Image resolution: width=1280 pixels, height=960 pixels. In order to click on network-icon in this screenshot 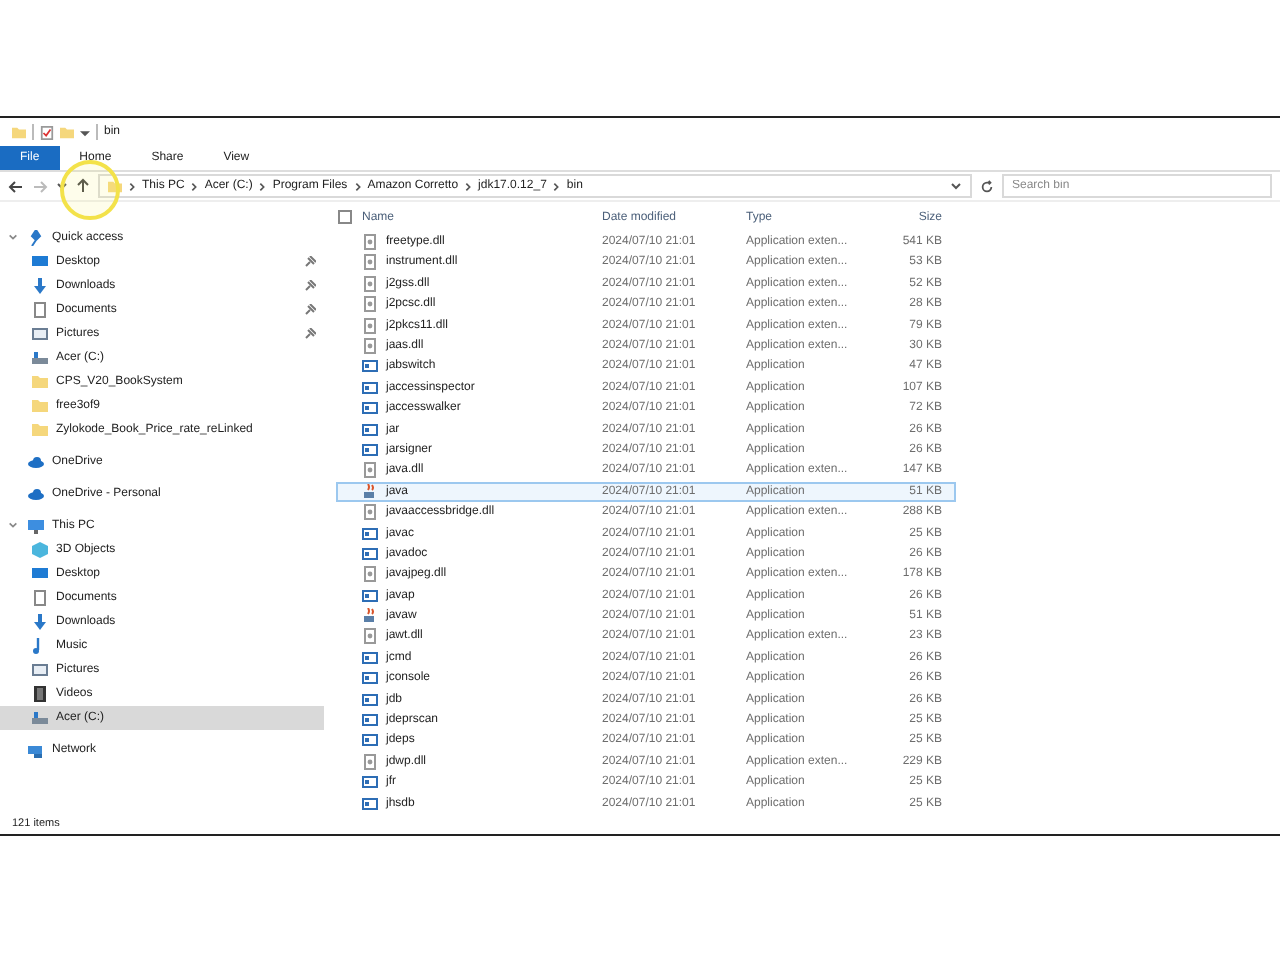, I will do `click(36, 750)`.